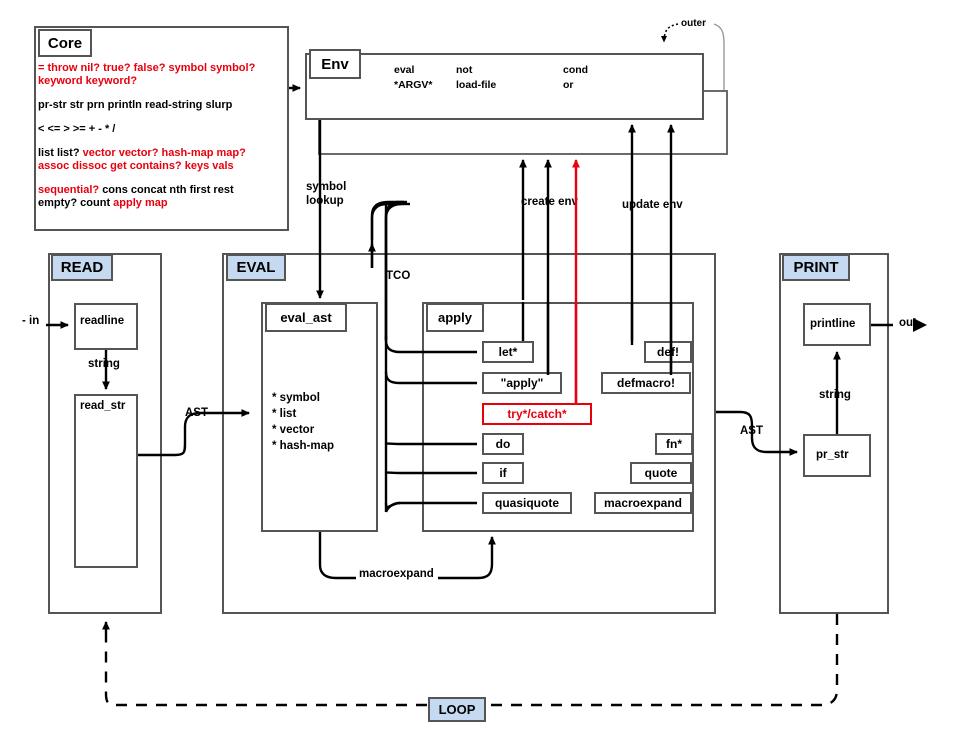 The height and width of the screenshot is (744, 954). I want to click on tco-label: TCO, so click(398, 276).